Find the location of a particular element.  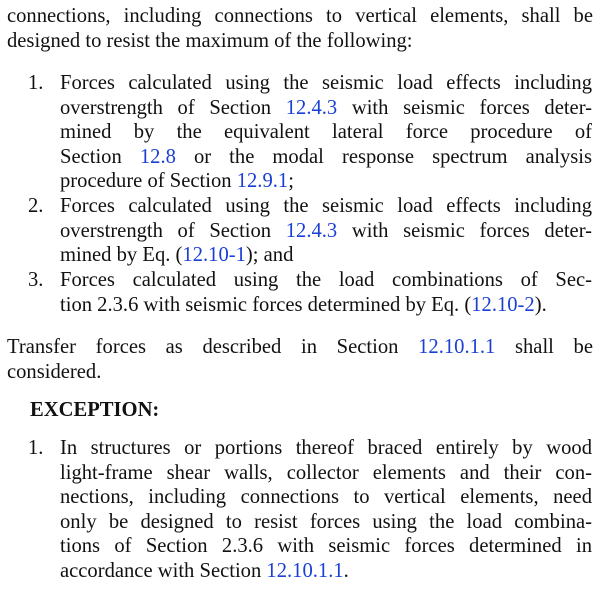

list-number: 3. is located at coordinates (36, 280).